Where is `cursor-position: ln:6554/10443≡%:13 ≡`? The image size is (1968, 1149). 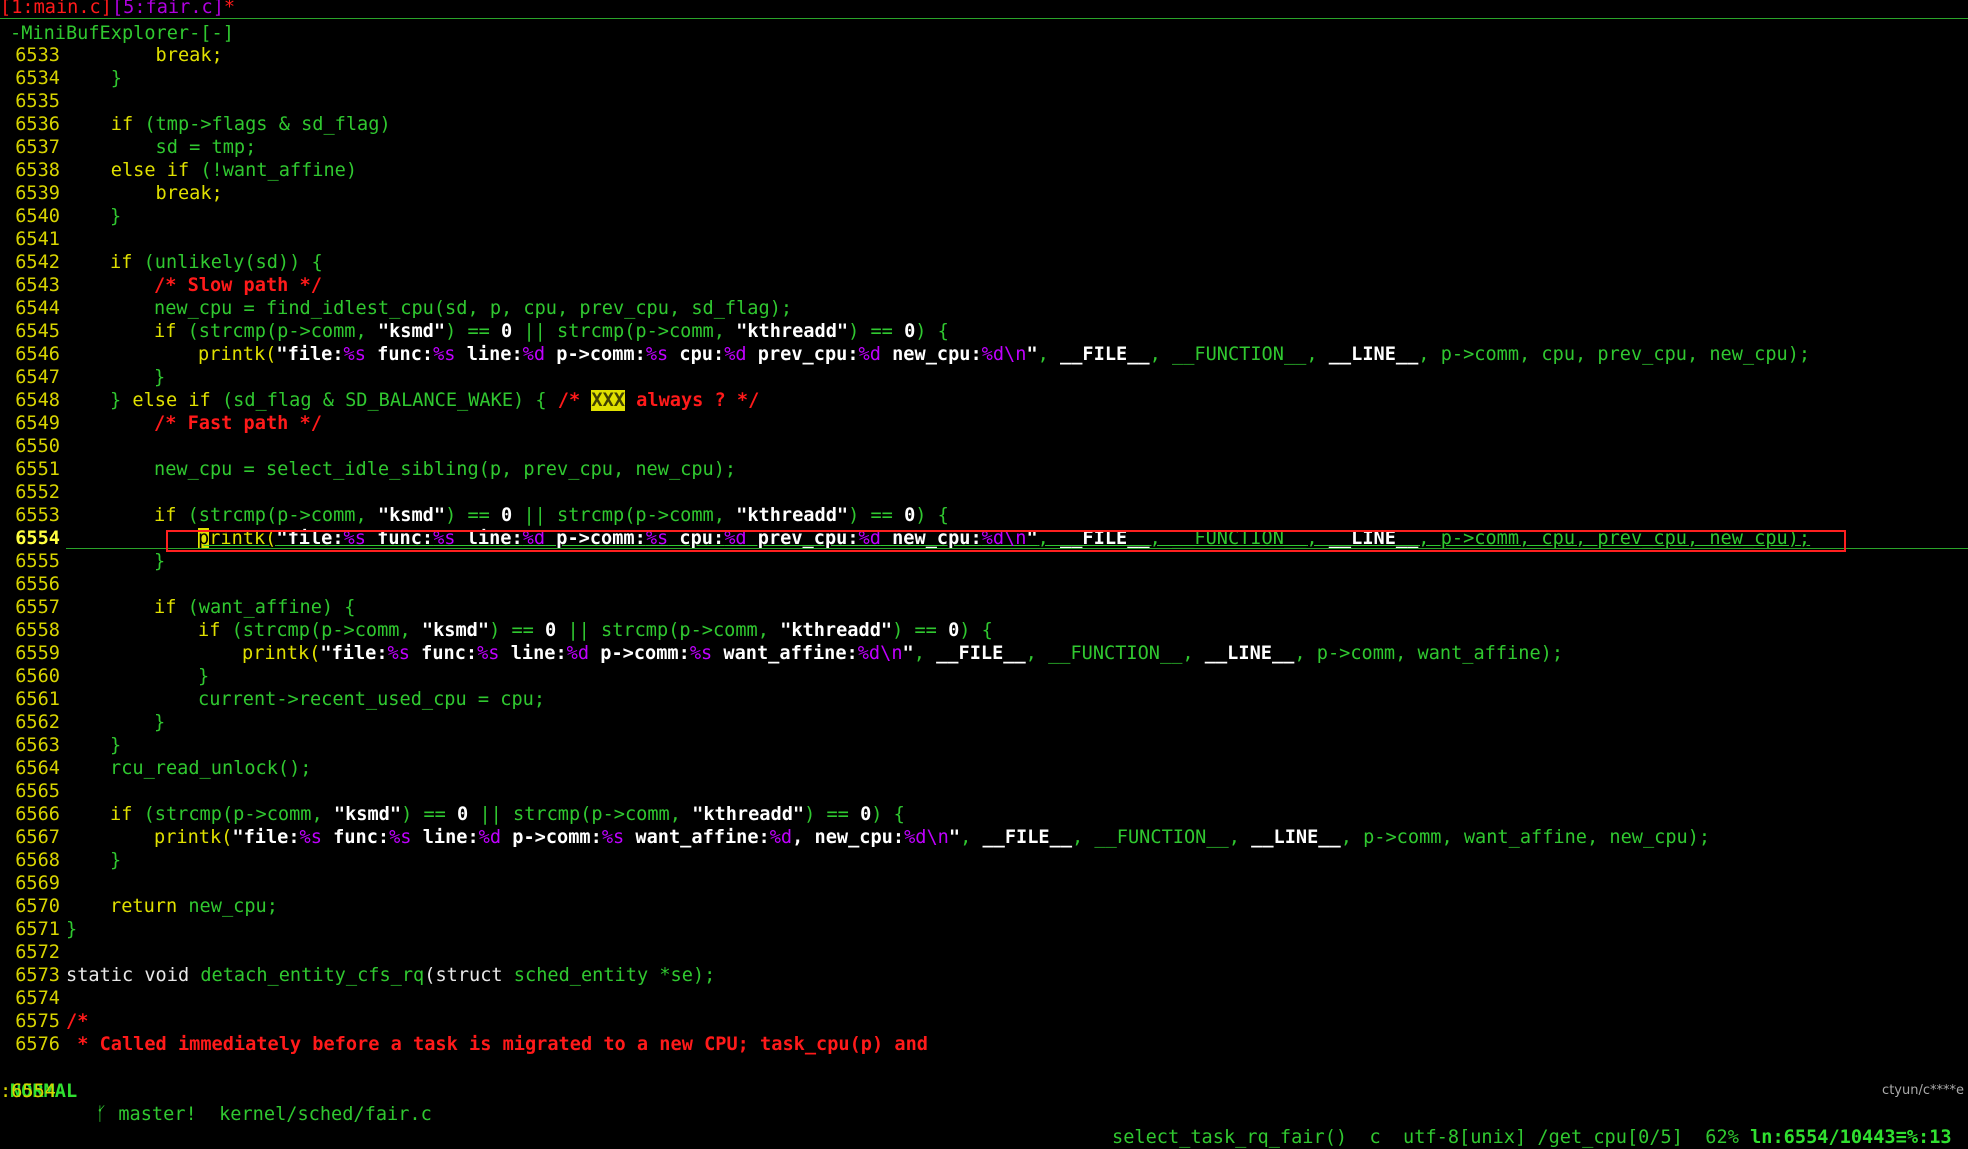
cursor-position: ln:6554/10443≡%:13 ≡ is located at coordinates (1859, 1137).